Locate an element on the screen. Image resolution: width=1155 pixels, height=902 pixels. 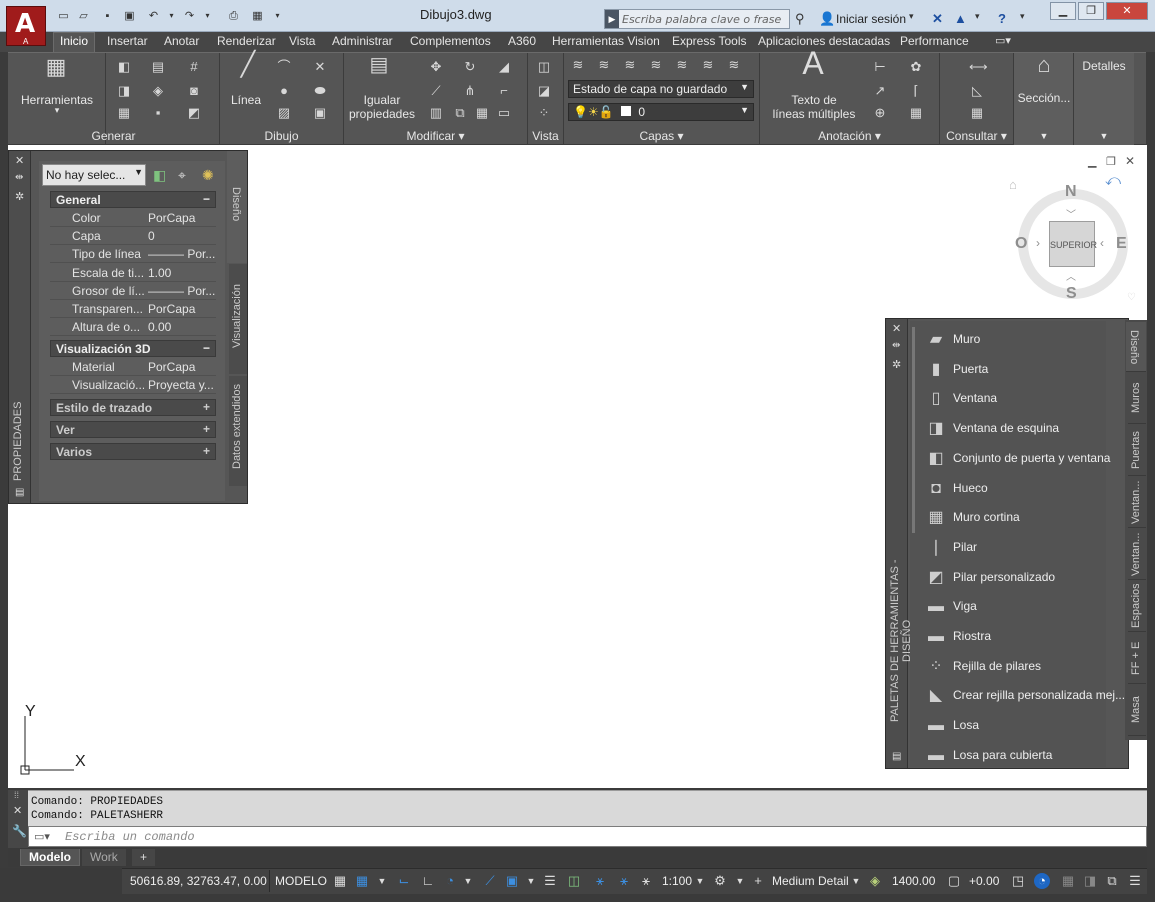
a360-icon: ▲ is located at coordinates (960, 18).